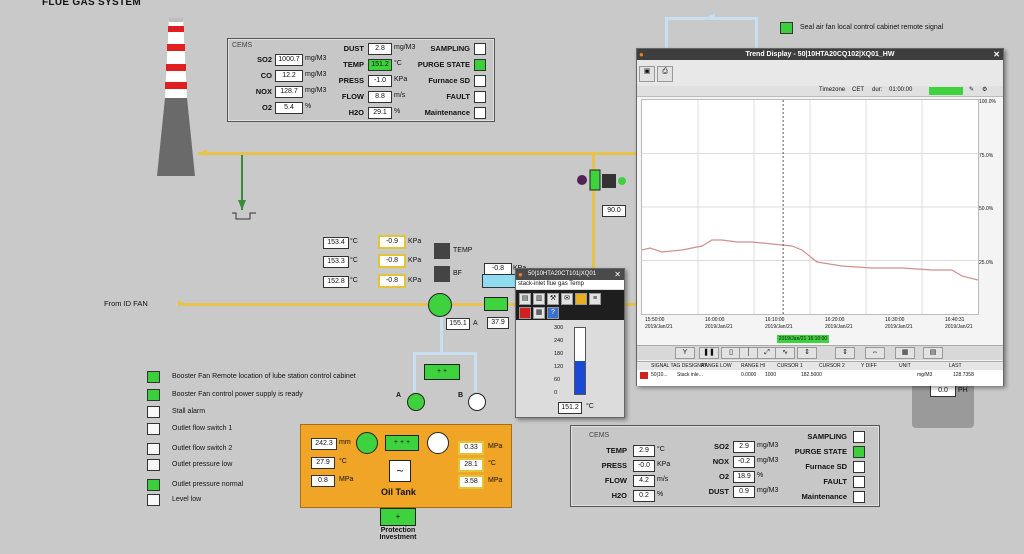  I want to click on table-cell: 1000, so click(771, 375).